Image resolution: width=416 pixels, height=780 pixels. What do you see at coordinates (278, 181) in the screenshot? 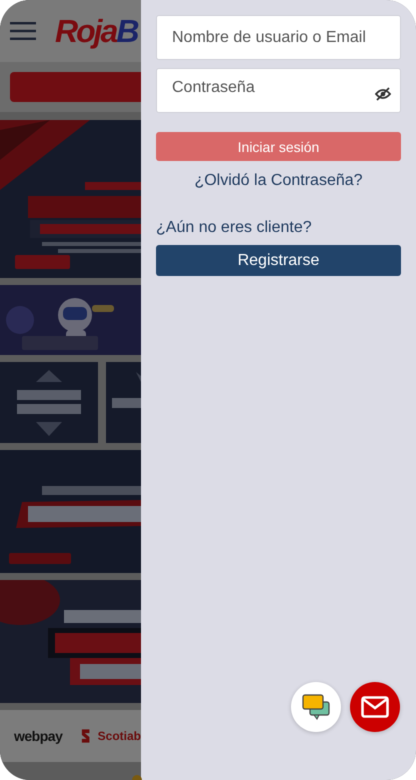
I see `forgot-password-link: ¿Olvidó la Contraseña?` at bounding box center [278, 181].